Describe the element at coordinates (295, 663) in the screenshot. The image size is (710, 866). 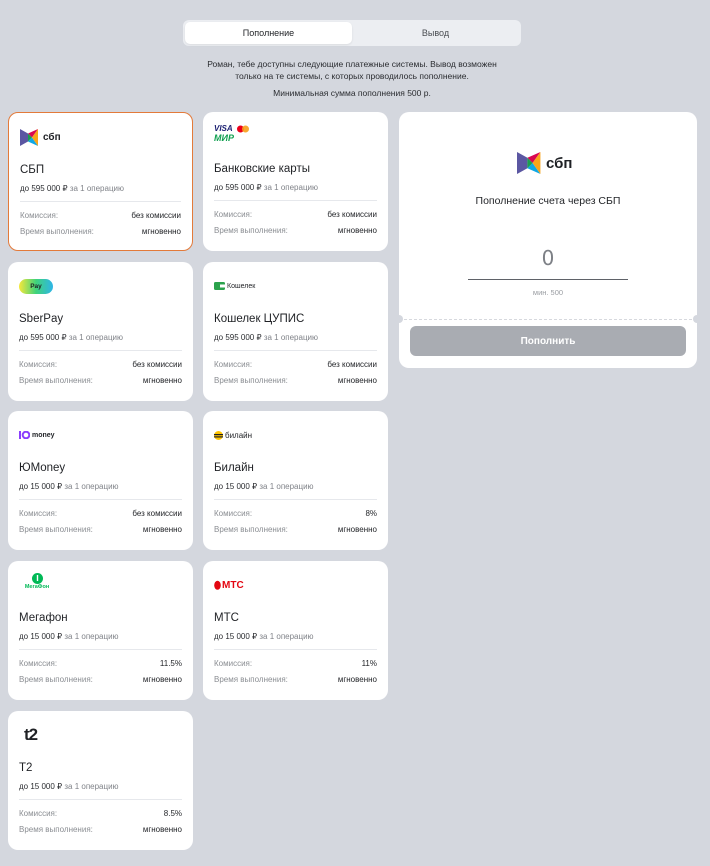
I see `commission-row: Комиссия: 11%` at that location.